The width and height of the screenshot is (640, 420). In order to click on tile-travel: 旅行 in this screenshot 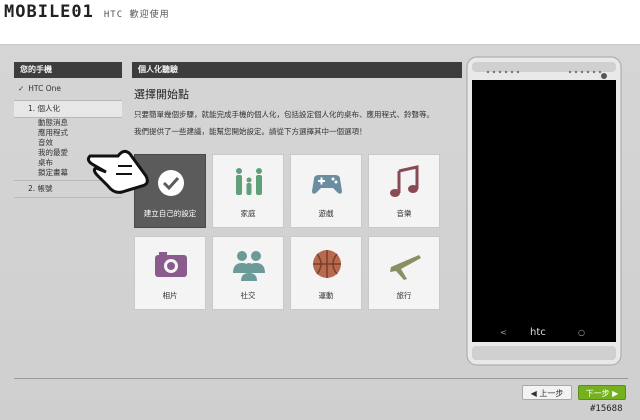, I will do `click(404, 273)`.